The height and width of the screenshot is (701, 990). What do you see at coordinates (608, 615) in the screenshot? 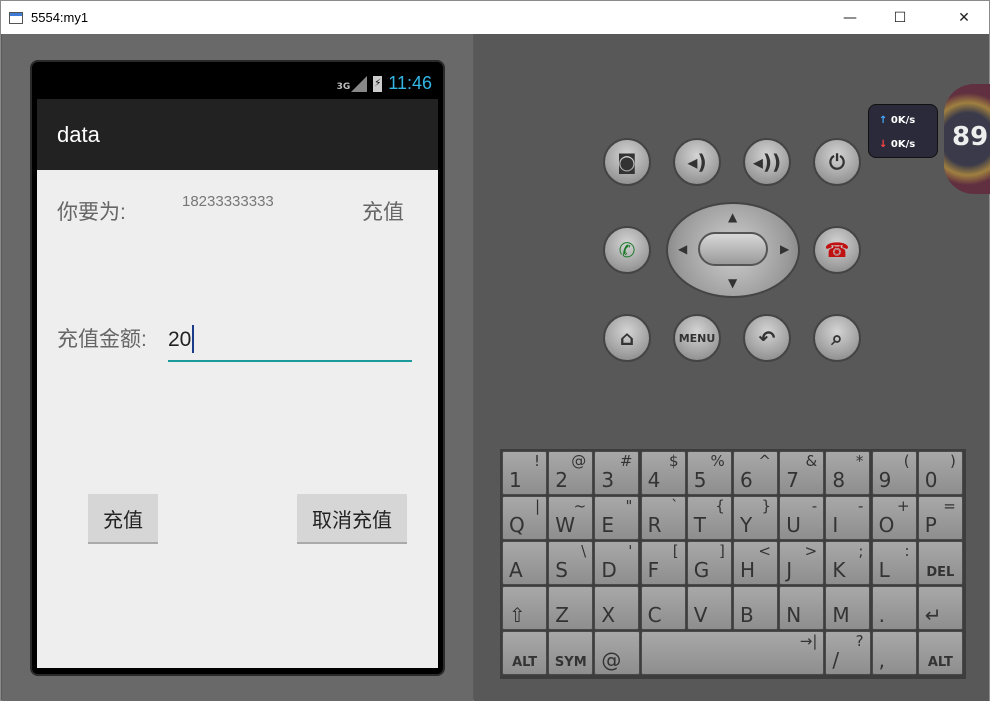
I see `key-label: X` at bounding box center [608, 615].